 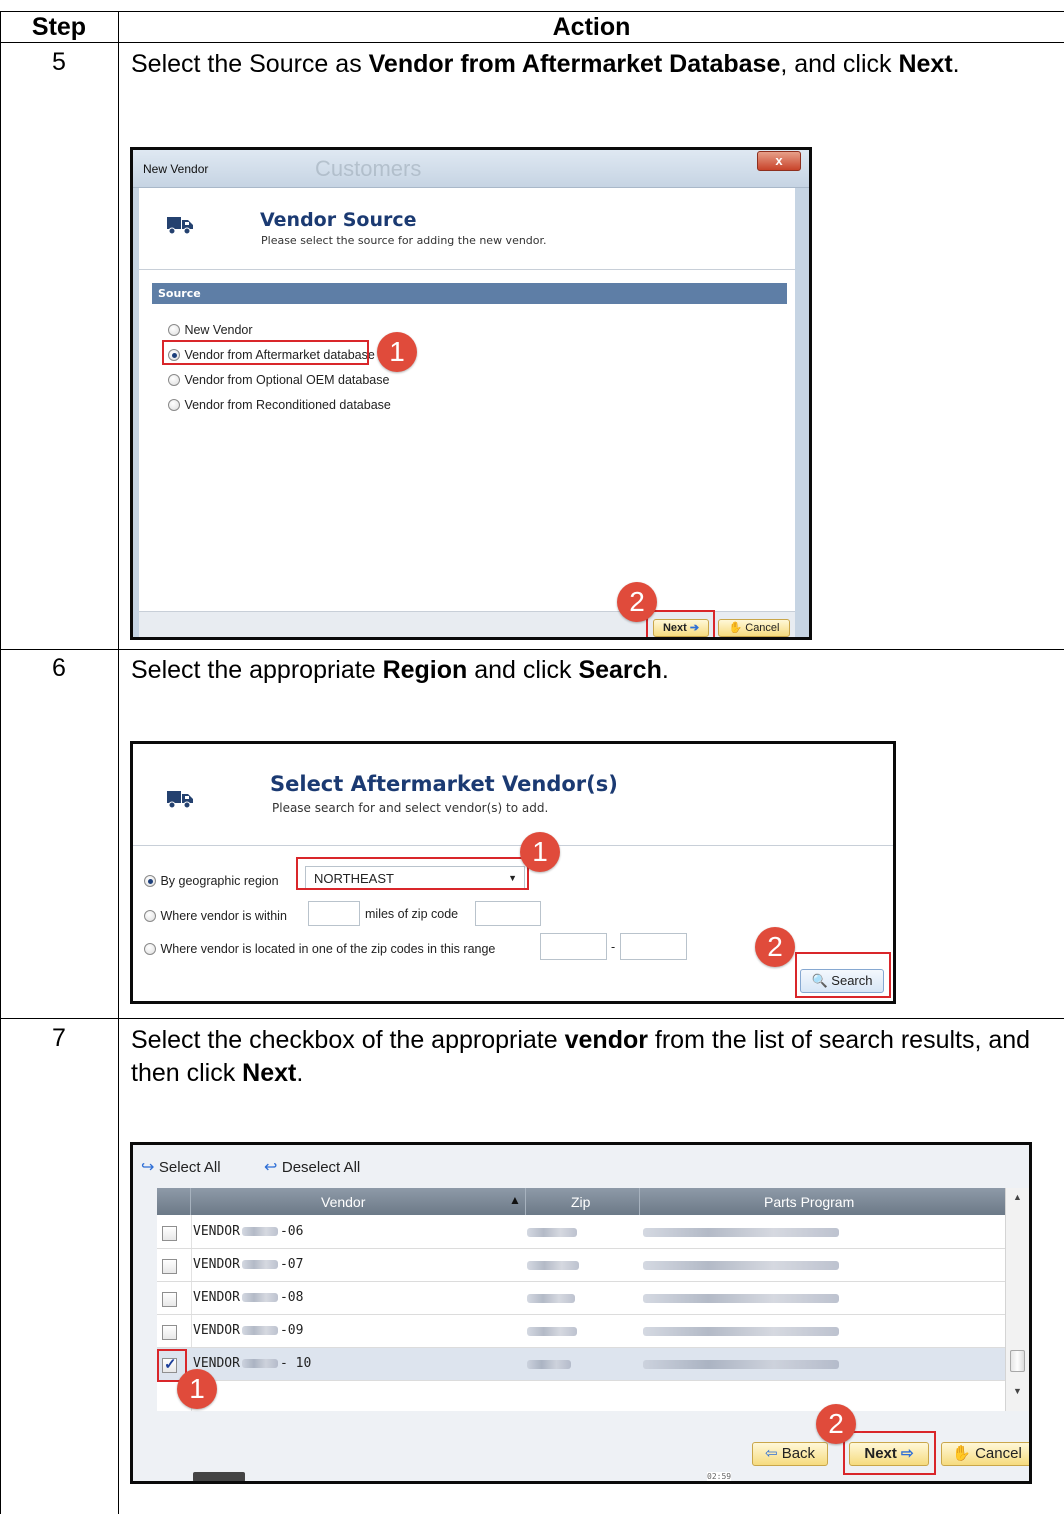 I want to click on step-6-bold-region: Region, so click(x=425, y=670).